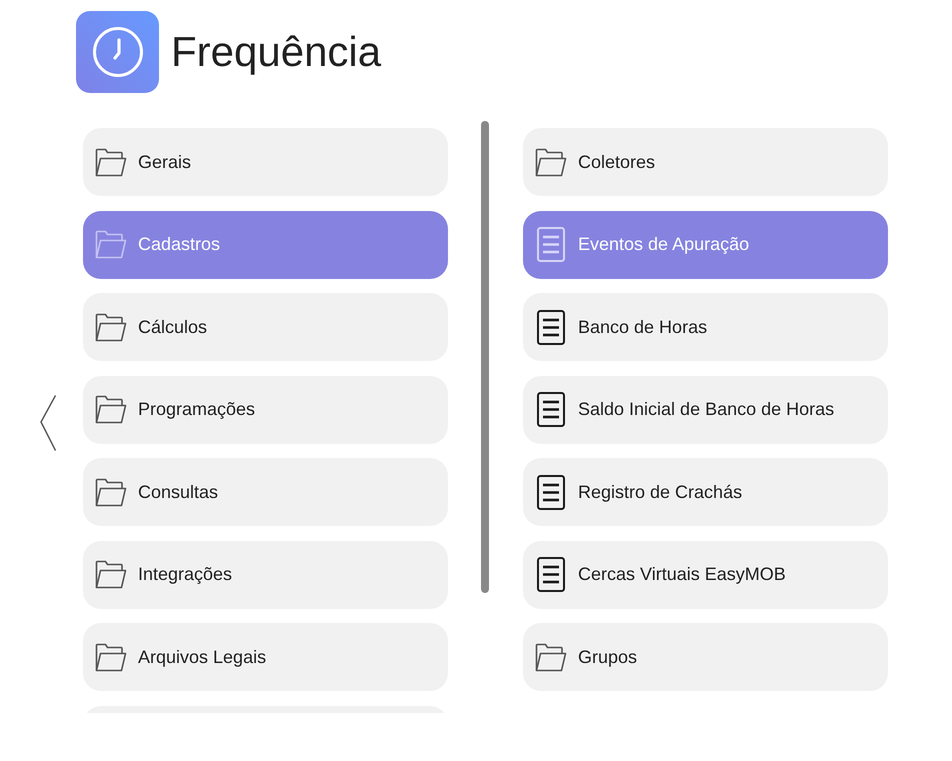 The height and width of the screenshot is (761, 952). Describe the element at coordinates (485, 357) in the screenshot. I see `scrollbar-thumb` at that location.